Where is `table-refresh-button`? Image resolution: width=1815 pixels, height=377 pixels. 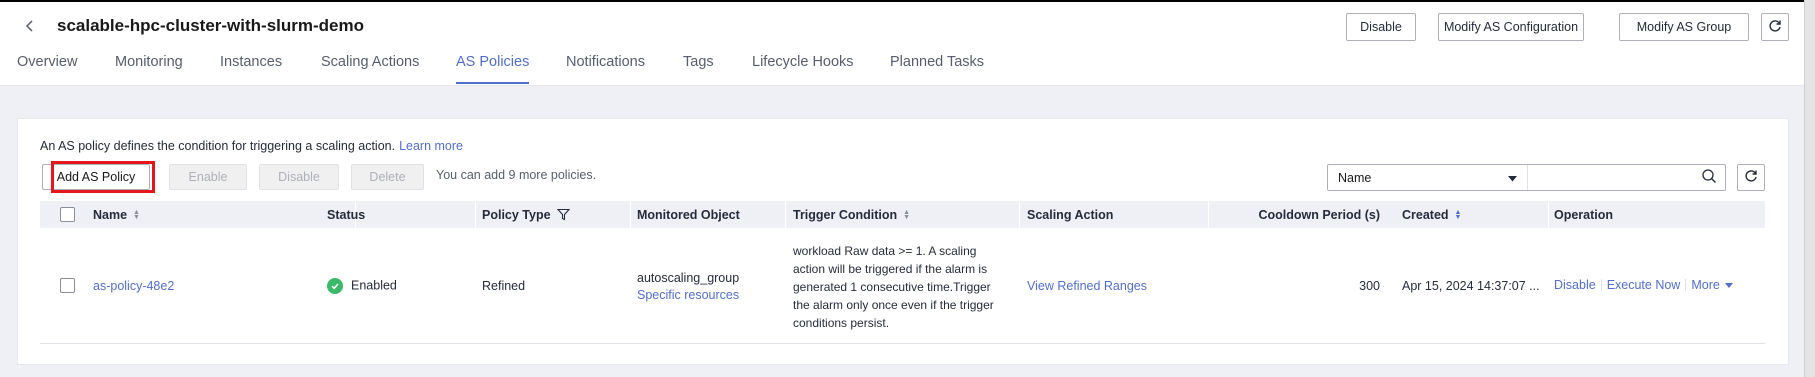
table-refresh-button is located at coordinates (1751, 177).